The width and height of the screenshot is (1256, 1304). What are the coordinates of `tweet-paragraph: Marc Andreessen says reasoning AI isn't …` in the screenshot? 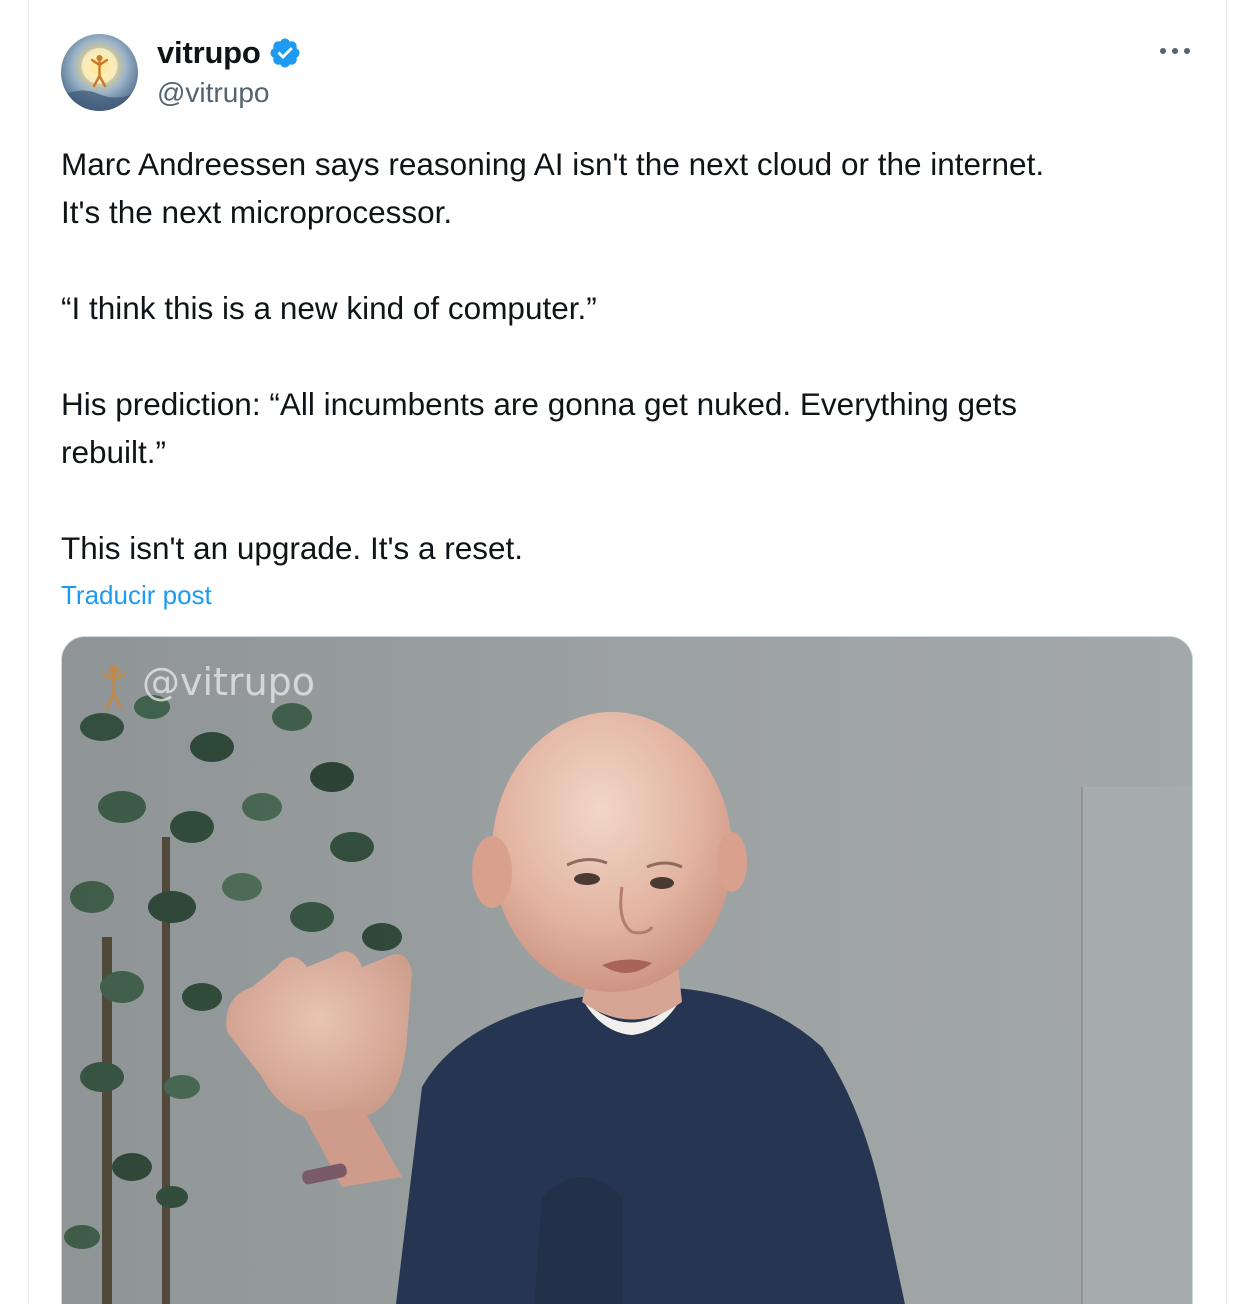 It's located at (553, 188).